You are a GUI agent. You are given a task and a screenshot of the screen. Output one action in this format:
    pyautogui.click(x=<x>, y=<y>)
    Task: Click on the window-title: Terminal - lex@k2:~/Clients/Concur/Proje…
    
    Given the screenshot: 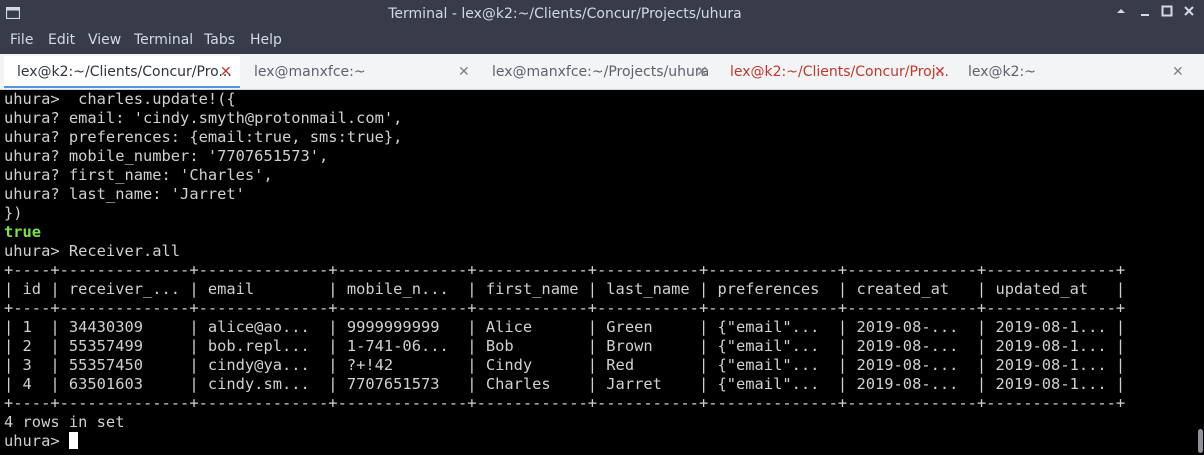 What is the action you would take?
    pyautogui.click(x=565, y=14)
    